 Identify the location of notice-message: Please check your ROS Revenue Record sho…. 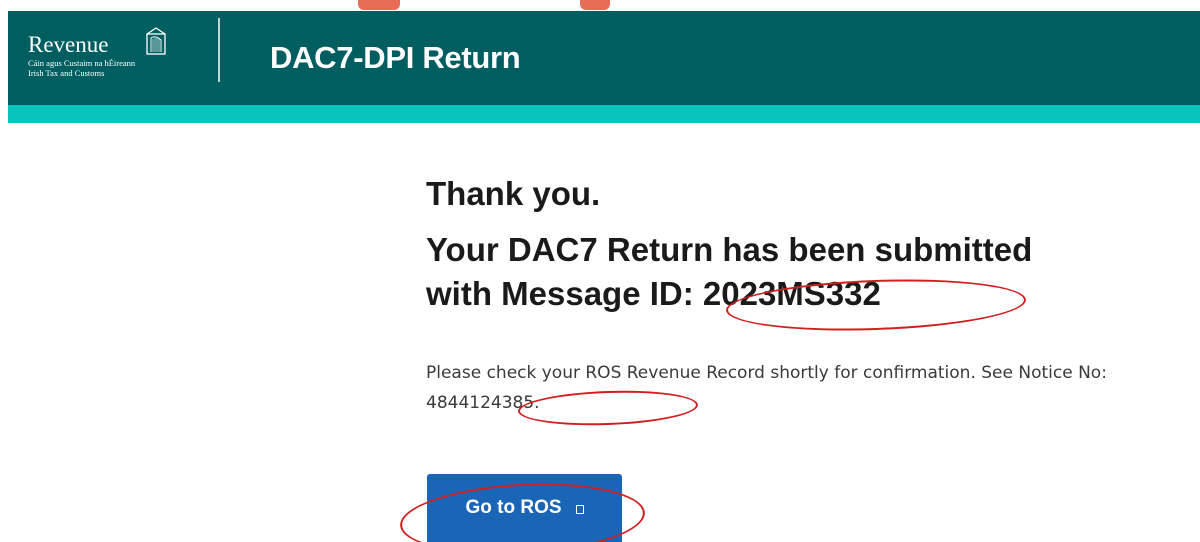
(764, 373).